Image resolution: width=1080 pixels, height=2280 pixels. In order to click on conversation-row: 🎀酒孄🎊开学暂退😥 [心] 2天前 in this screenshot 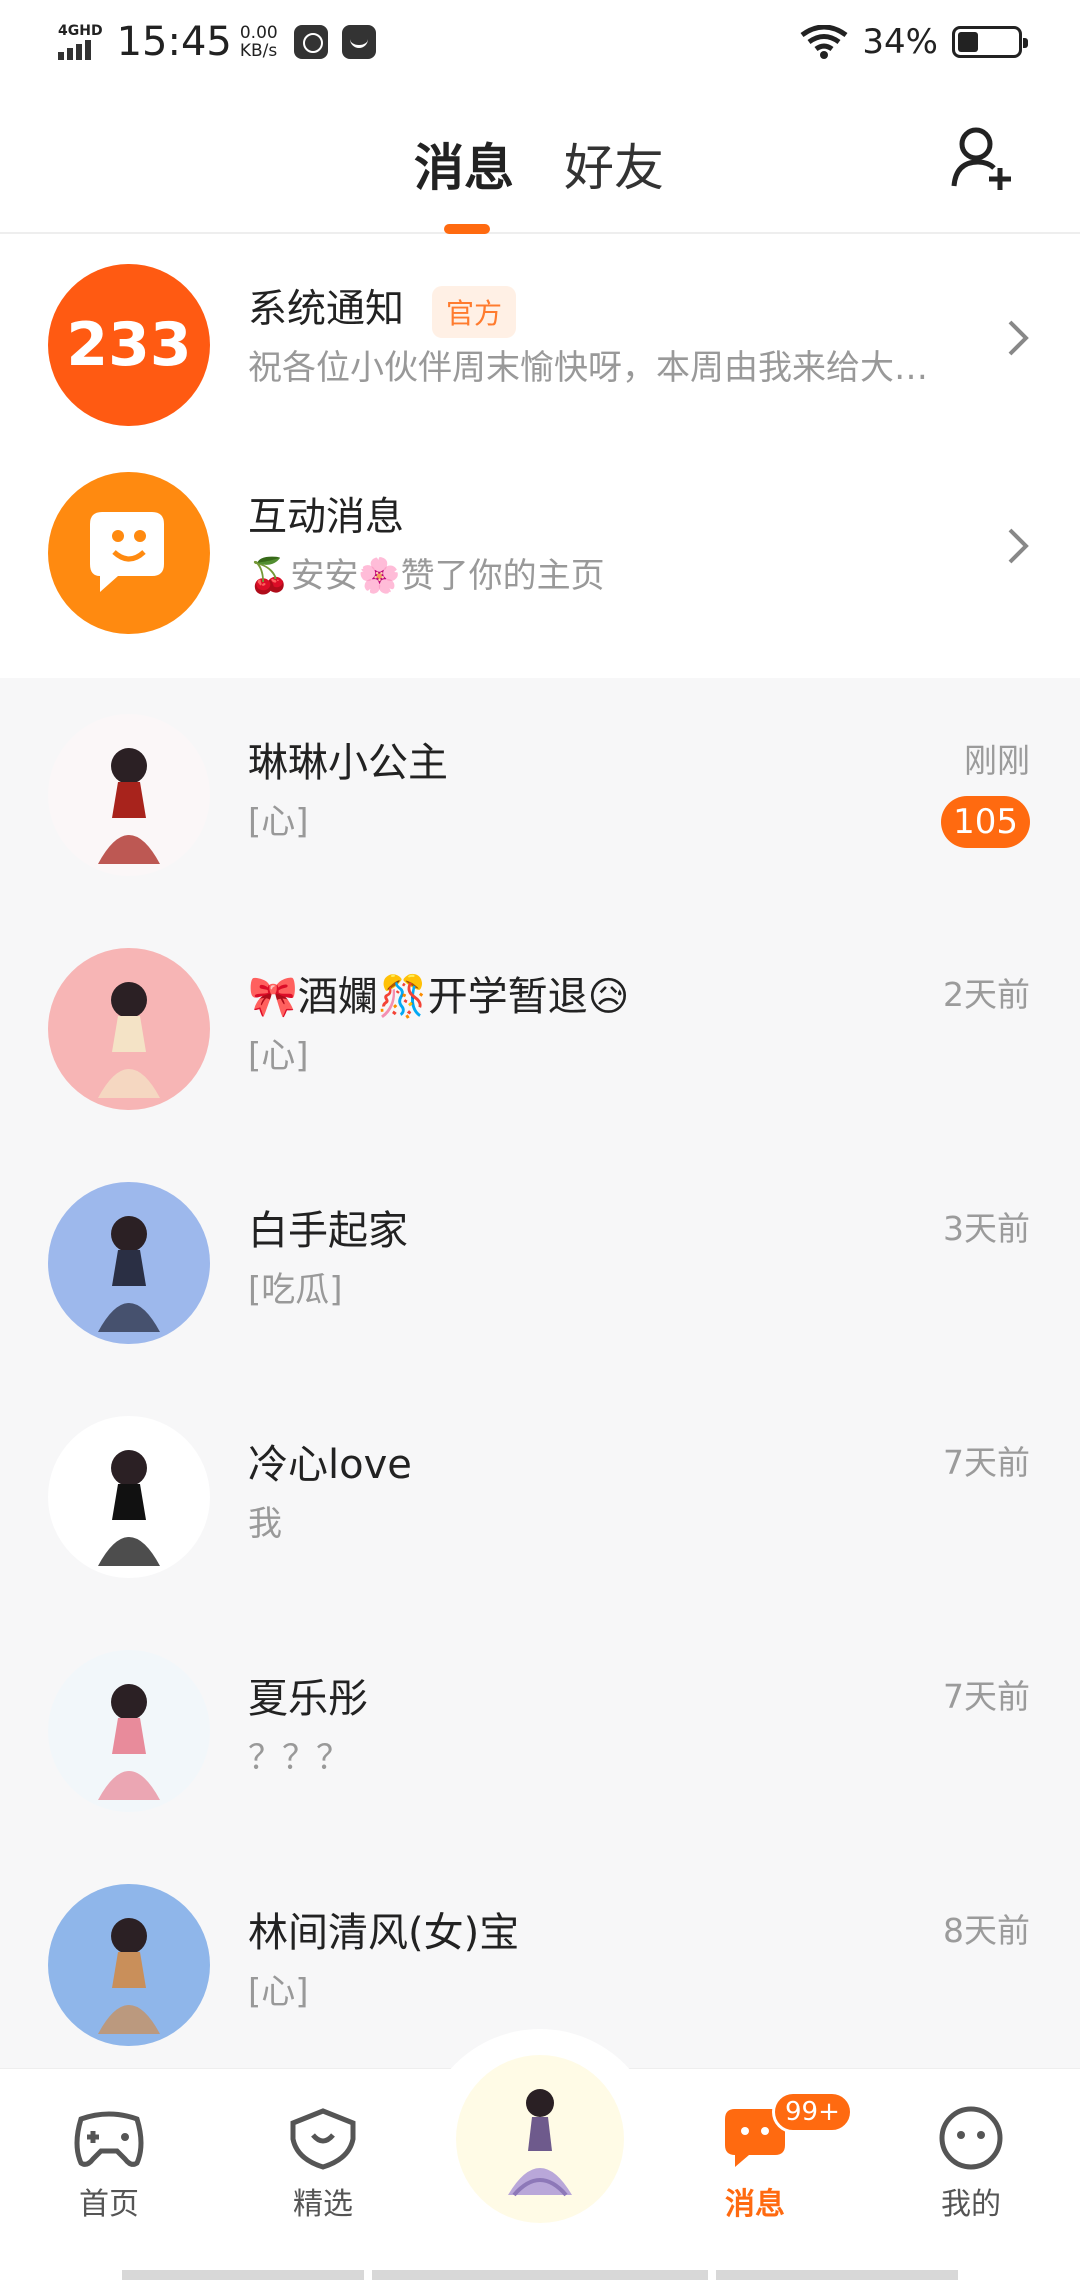, I will do `click(540, 1029)`.